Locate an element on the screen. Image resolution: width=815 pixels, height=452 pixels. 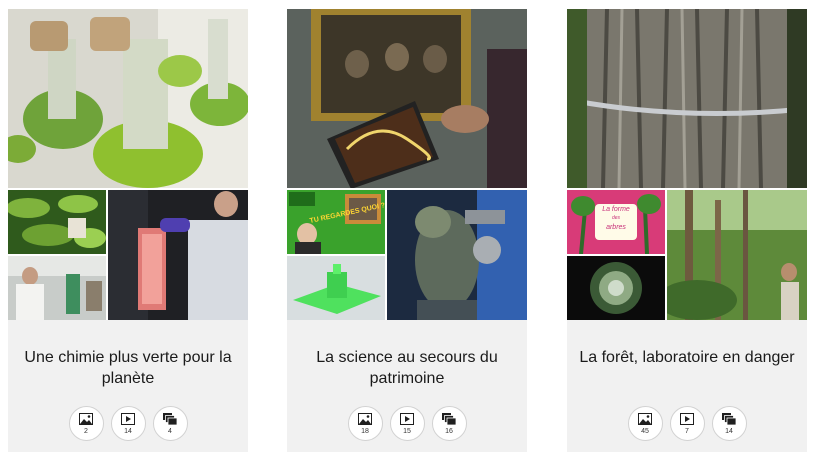
videos-count-badge: 7 is located at coordinates (687, 423).